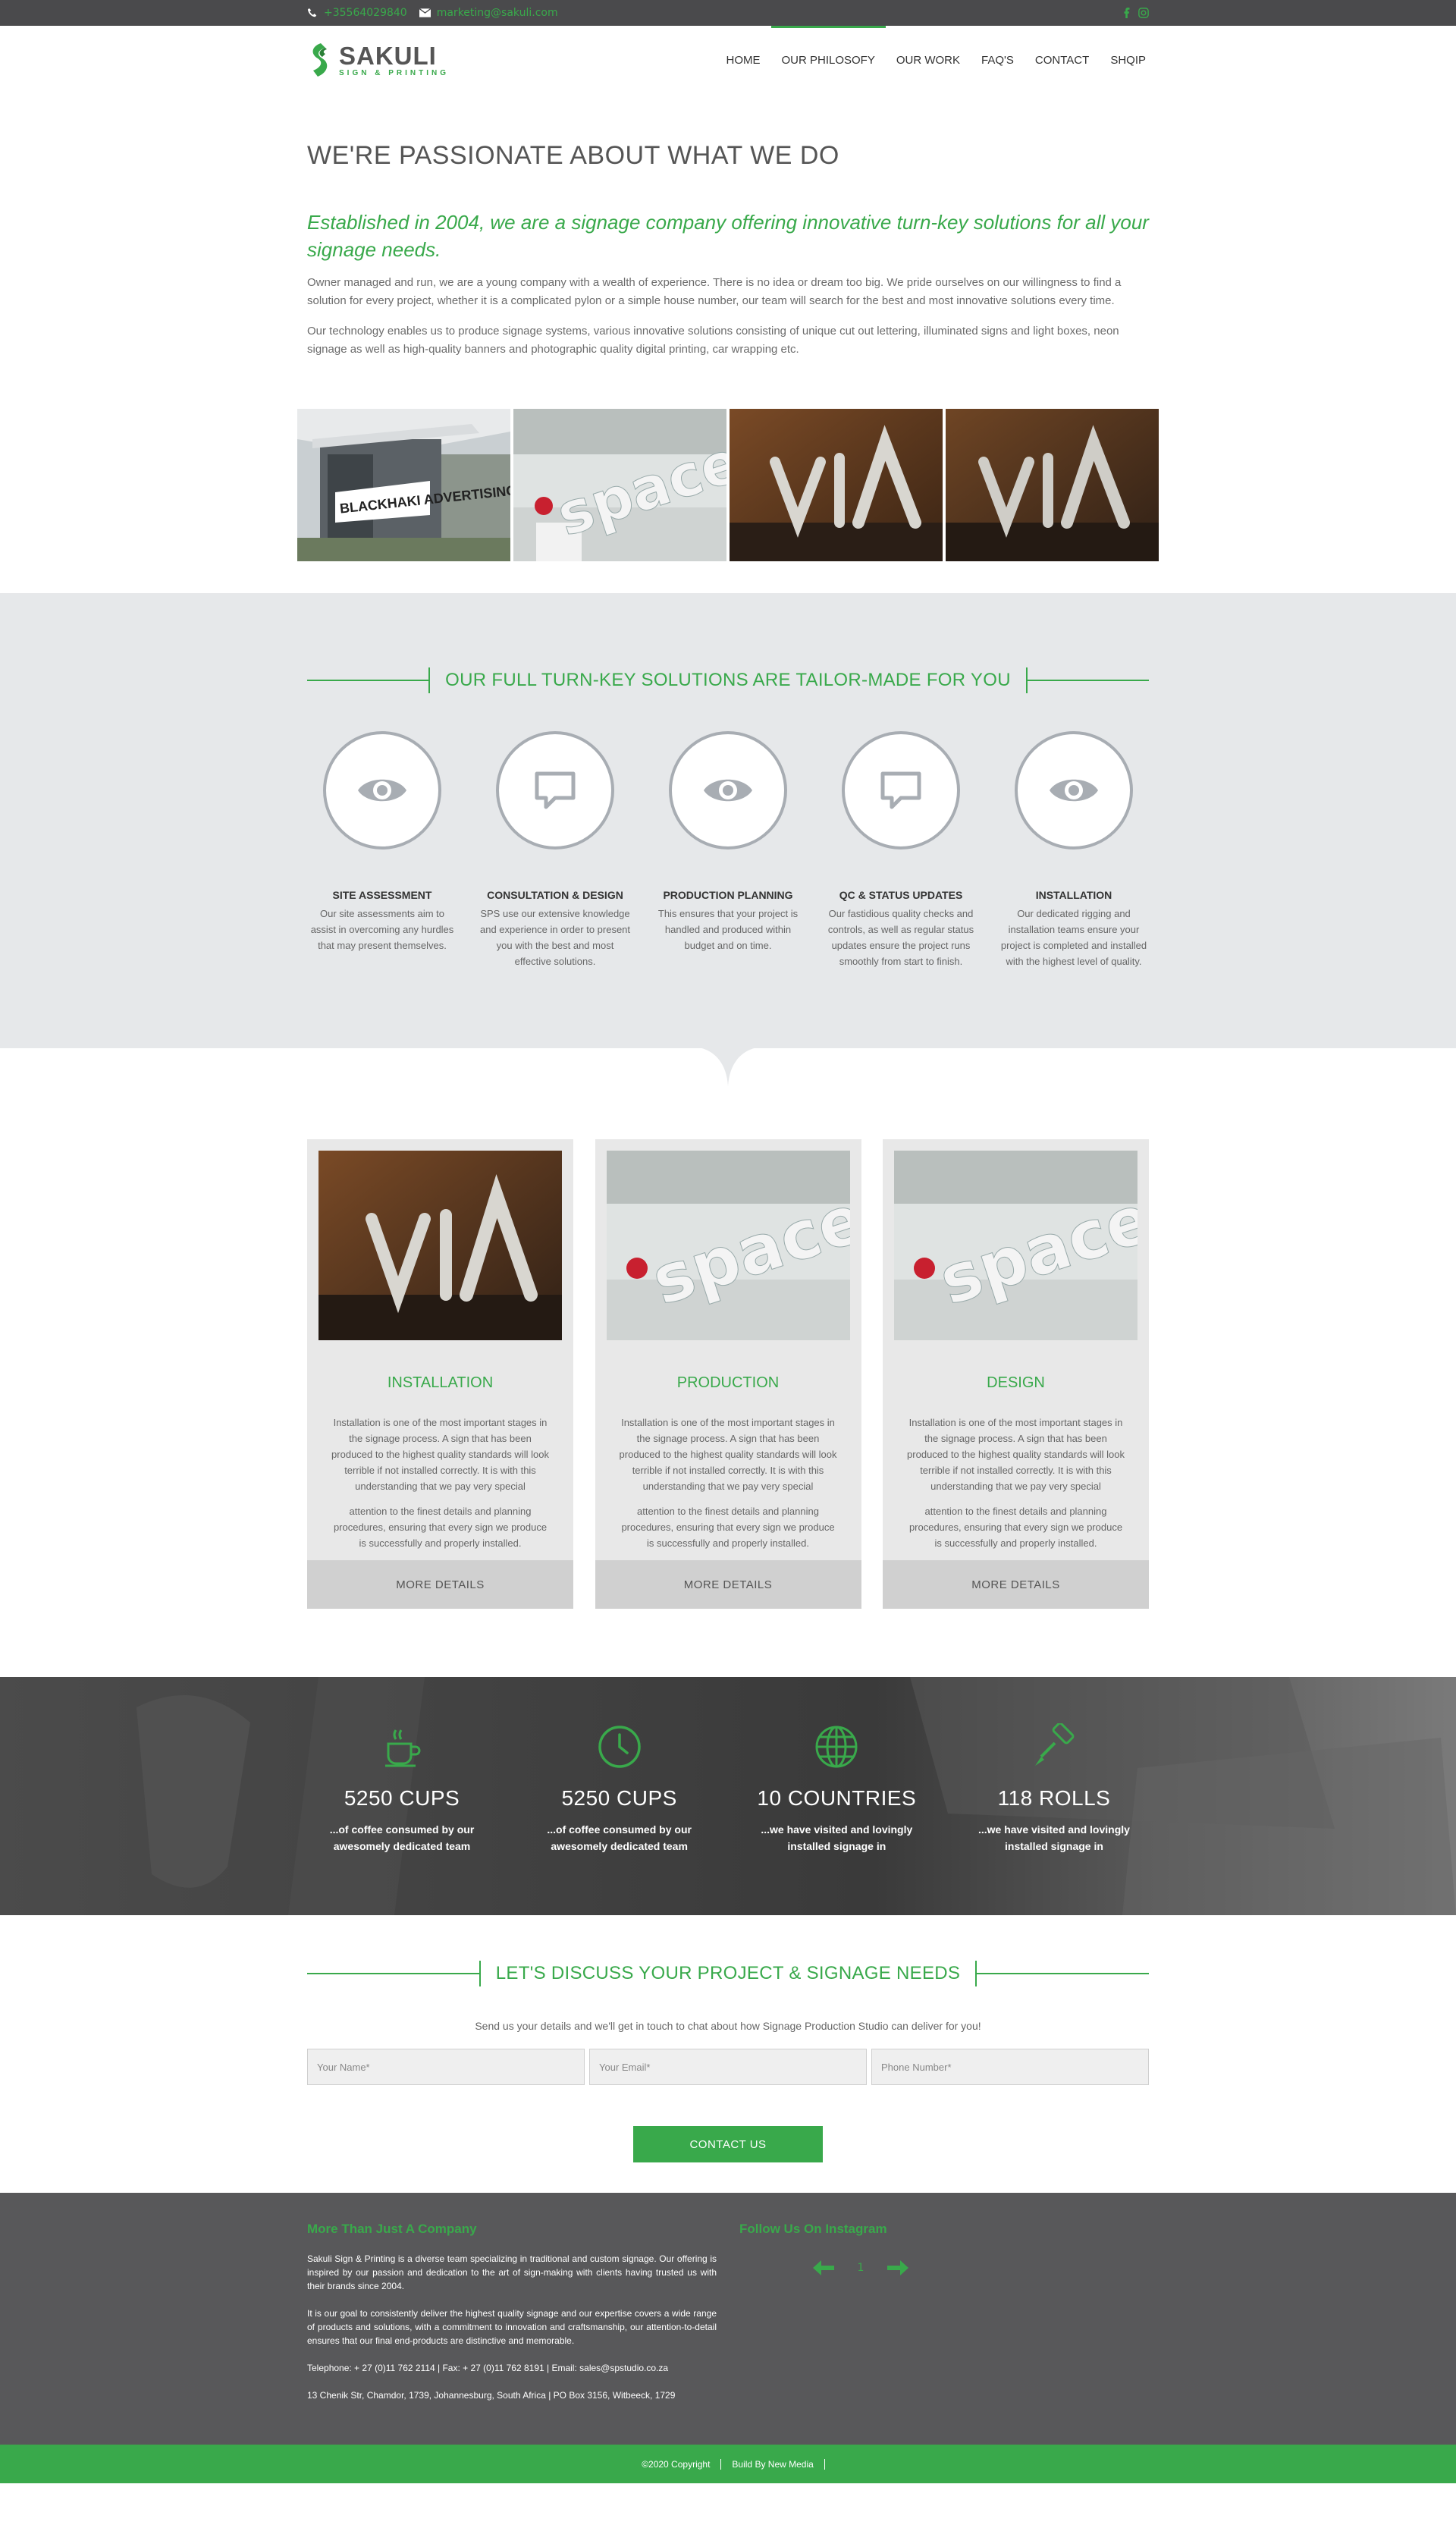  I want to click on phone-link: +35564029840, so click(357, 13).